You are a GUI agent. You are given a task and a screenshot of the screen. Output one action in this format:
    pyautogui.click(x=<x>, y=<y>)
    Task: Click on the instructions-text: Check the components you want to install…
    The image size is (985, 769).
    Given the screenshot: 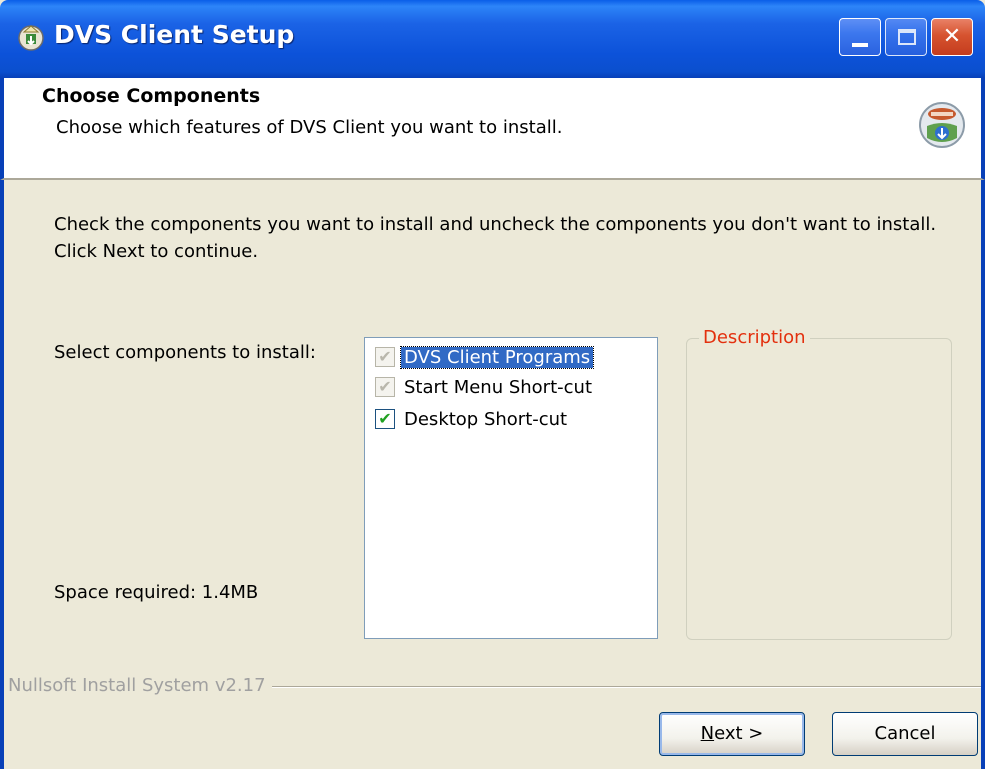 What is the action you would take?
    pyautogui.click(x=495, y=238)
    